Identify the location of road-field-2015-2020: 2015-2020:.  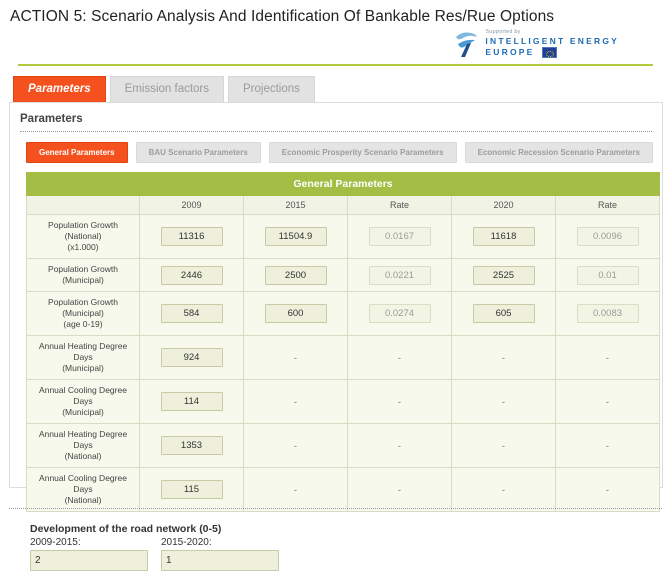
(220, 554).